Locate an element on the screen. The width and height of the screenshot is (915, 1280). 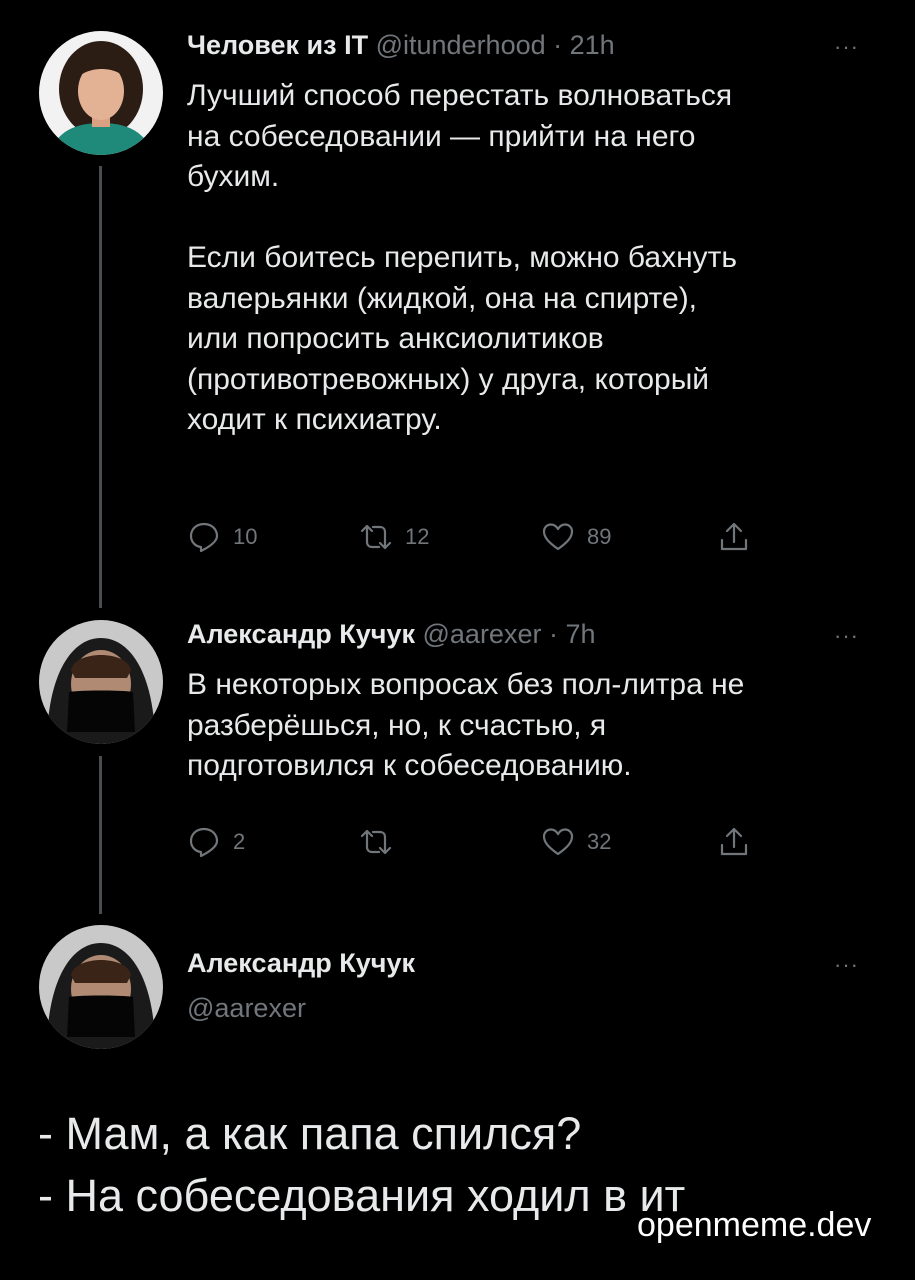
tweet-header: Человек из IT @itunderhood · 21h is located at coordinates (401, 45).